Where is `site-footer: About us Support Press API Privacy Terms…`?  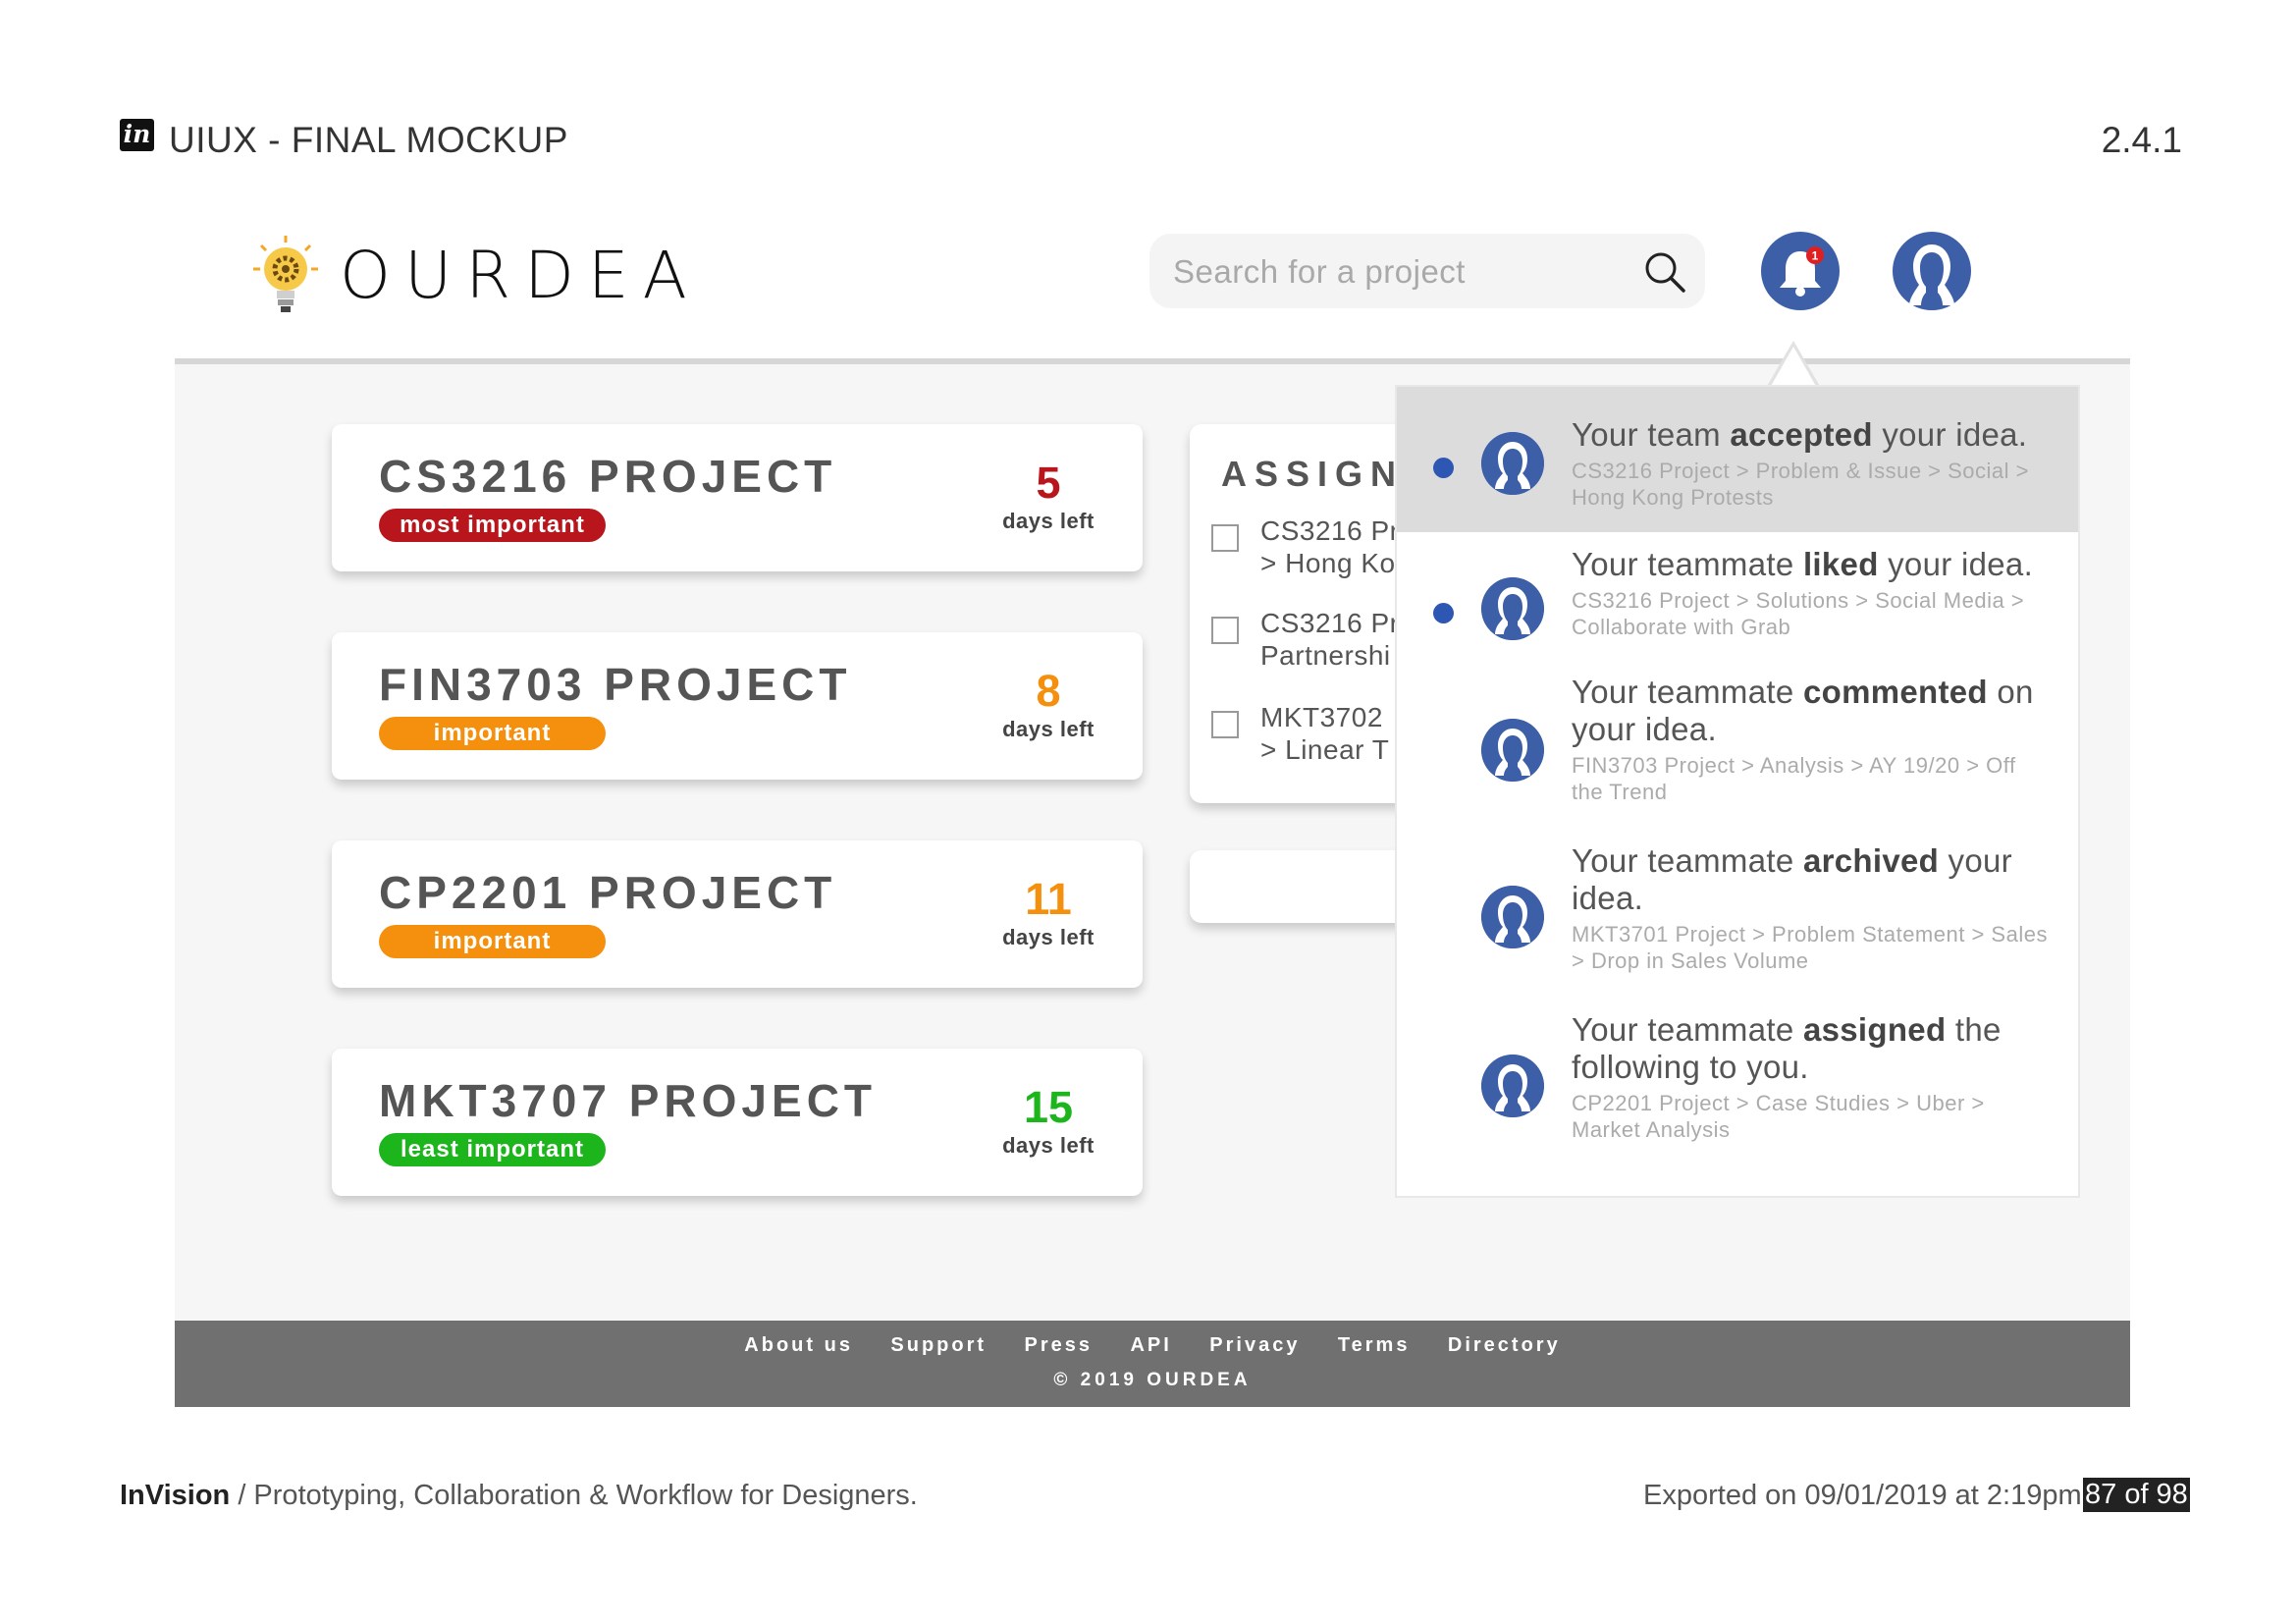 site-footer: About us Support Press API Privacy Terms… is located at coordinates (1152, 1364).